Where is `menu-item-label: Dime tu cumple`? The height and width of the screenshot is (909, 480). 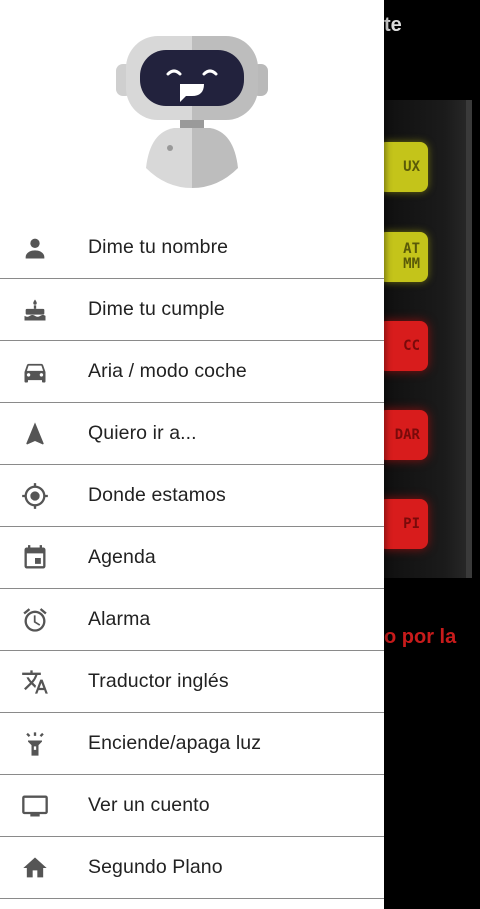
menu-item-label: Dime tu cumple is located at coordinates (156, 309).